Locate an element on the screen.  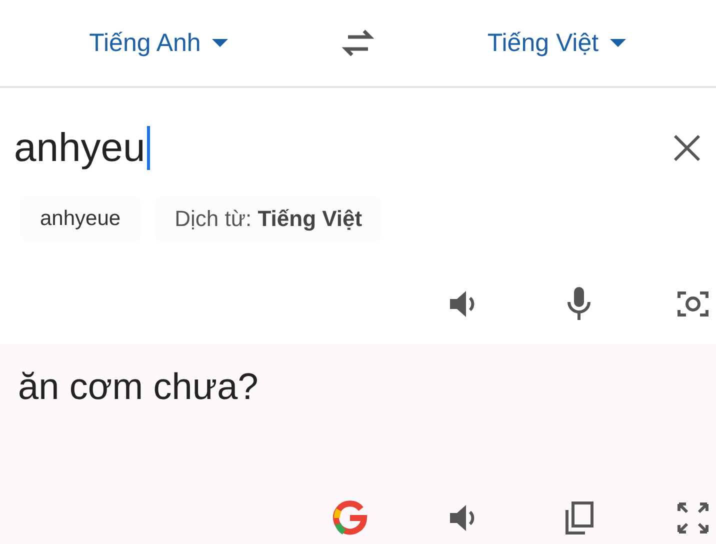
source-language-button: Tiếng Anh is located at coordinates (159, 43).